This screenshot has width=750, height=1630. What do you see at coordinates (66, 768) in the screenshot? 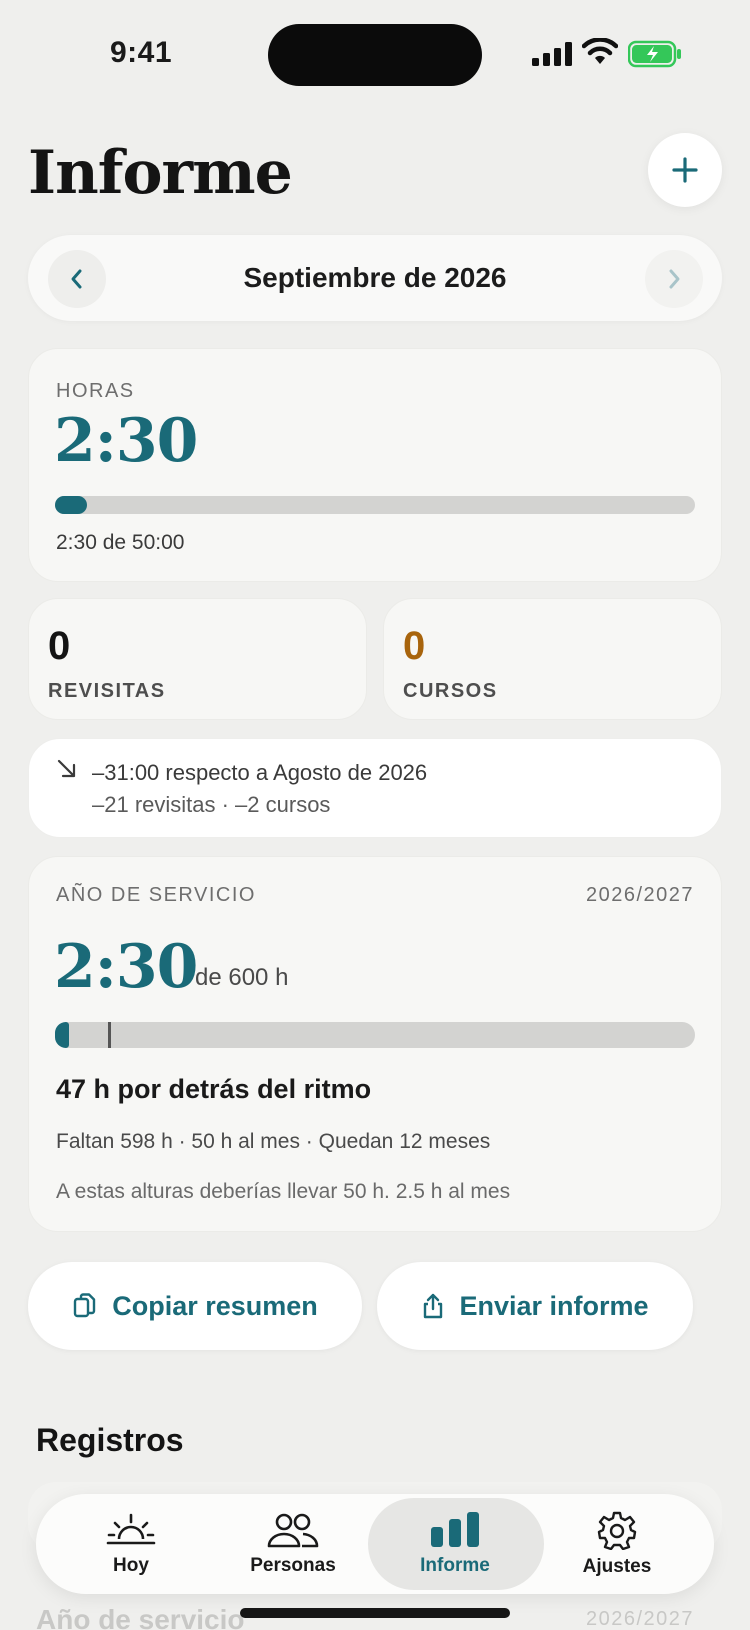
I see `trend-down-arrow-icon` at bounding box center [66, 768].